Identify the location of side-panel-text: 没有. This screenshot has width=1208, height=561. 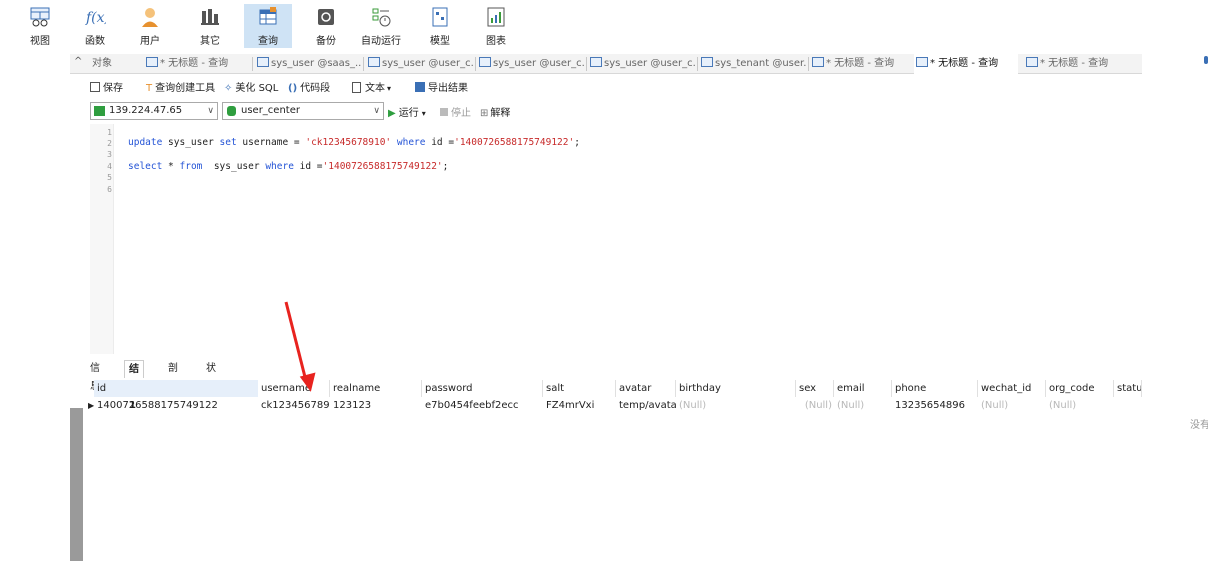
(1199, 425).